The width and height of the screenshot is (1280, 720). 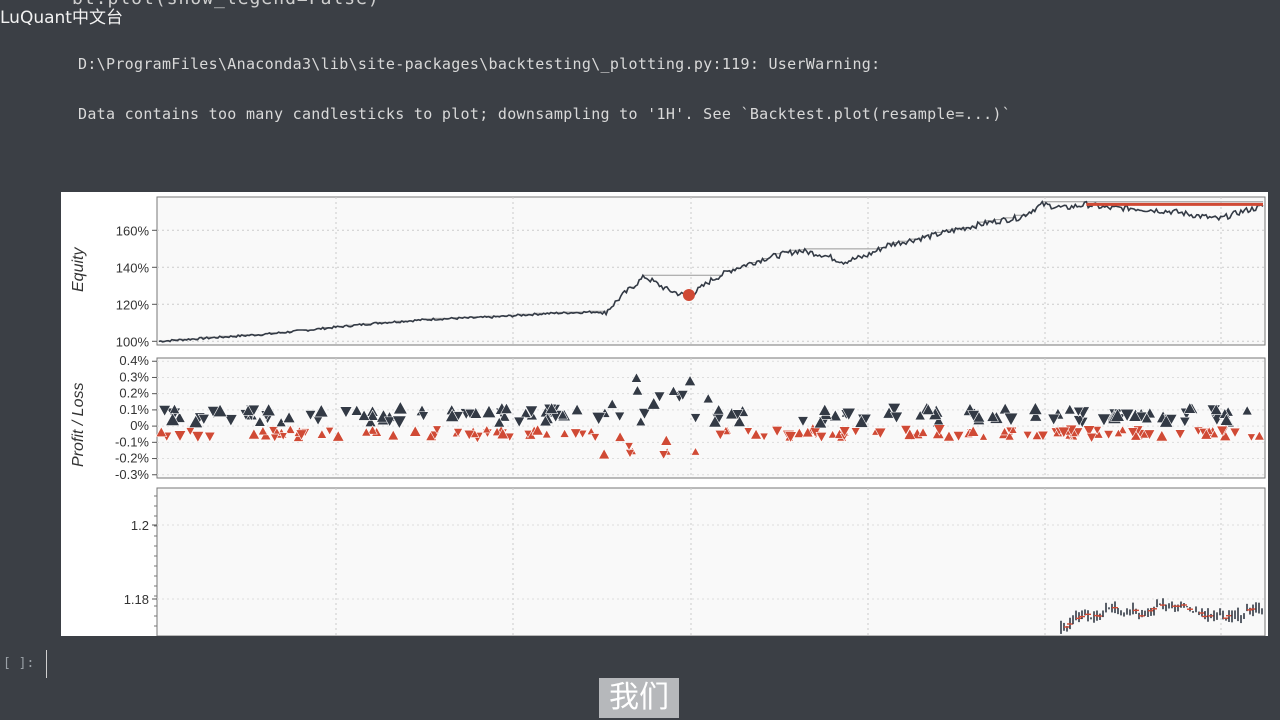 I want to click on equity-tick-label: 100%, so click(x=133, y=341).